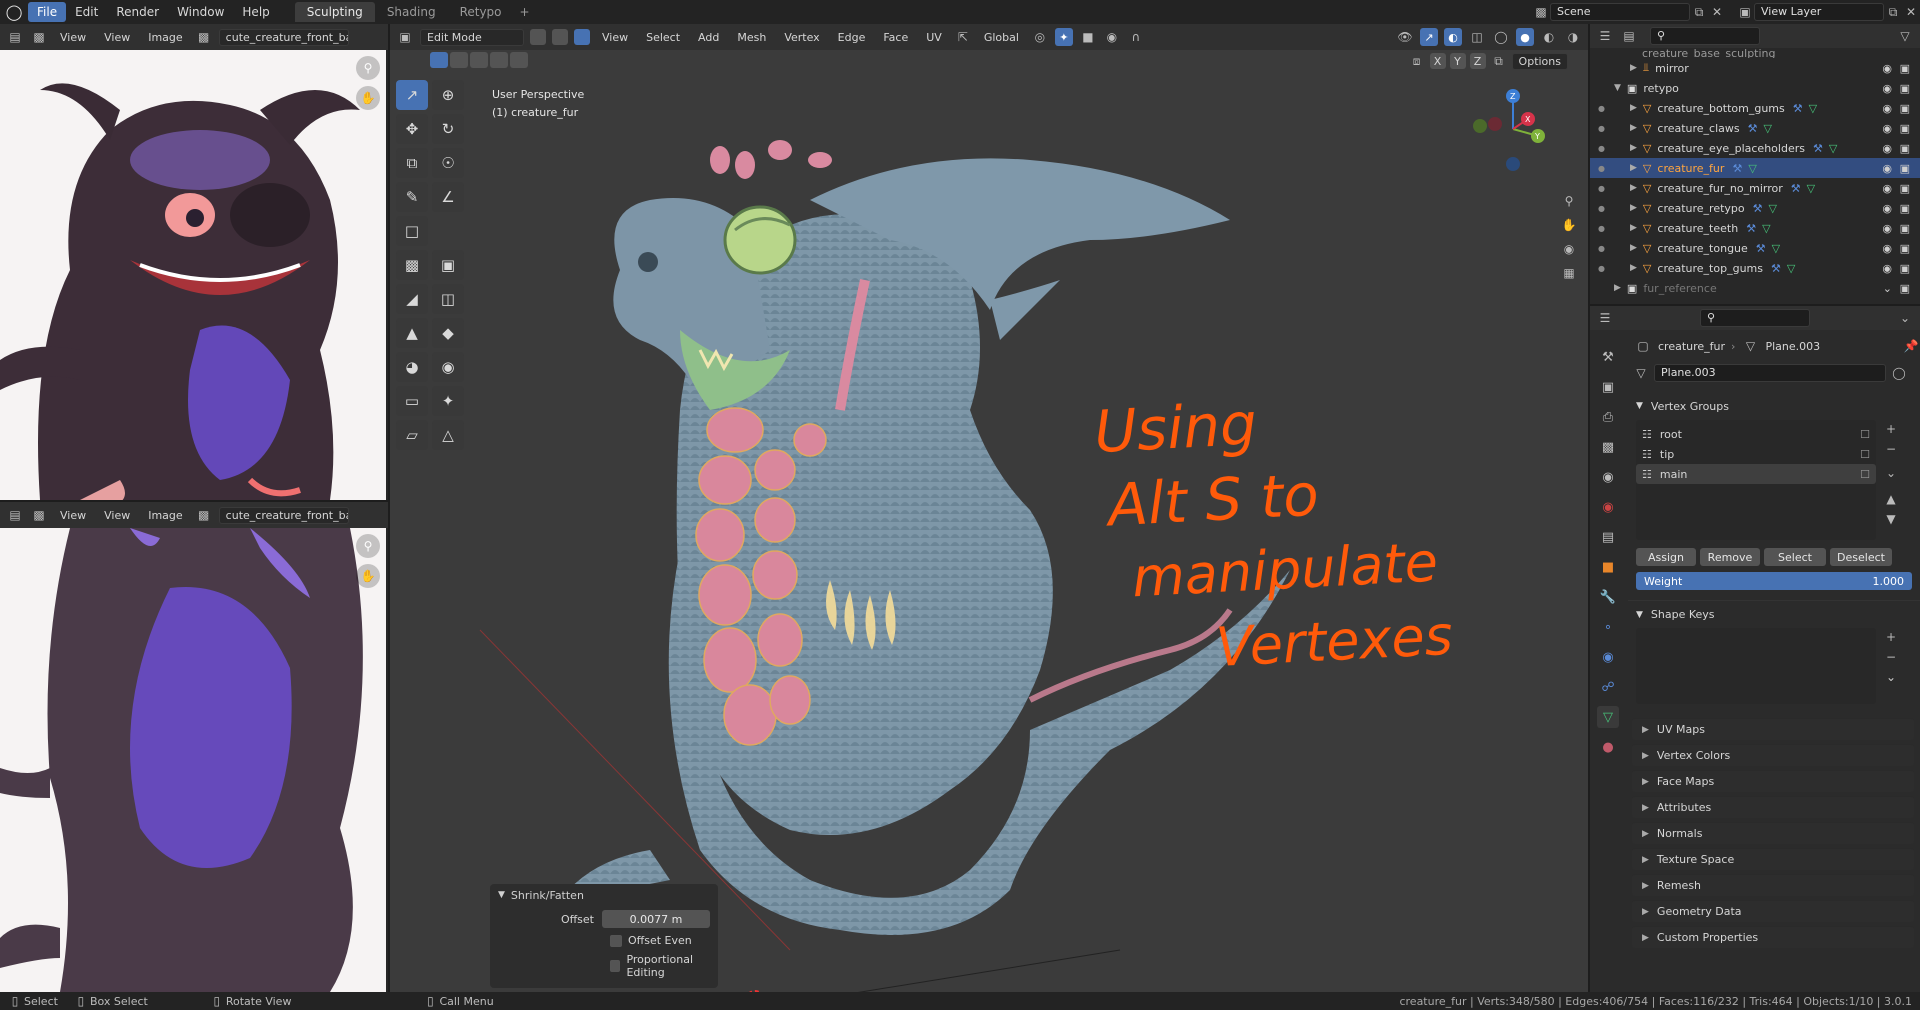 This screenshot has height=1010, width=1920. I want to click on outliner-row: ● ▶ ▽ creature_top_gums ⚒ ▽ ◉ ▣, so click(1755, 268).